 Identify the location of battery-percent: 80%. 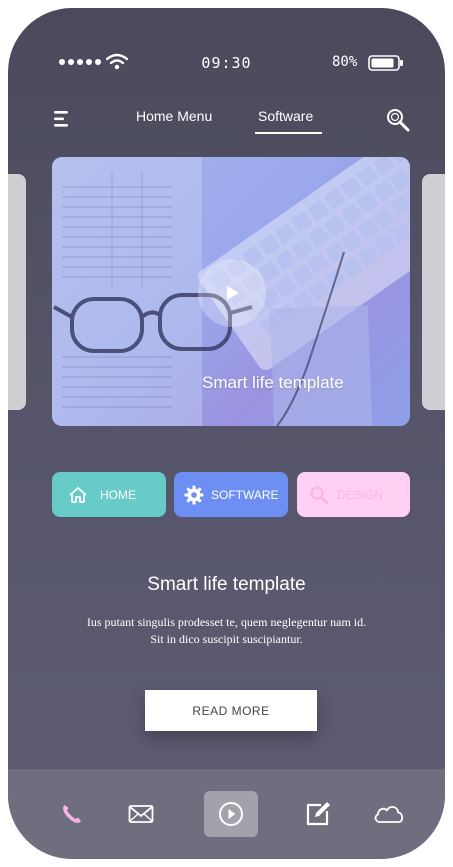
(345, 62).